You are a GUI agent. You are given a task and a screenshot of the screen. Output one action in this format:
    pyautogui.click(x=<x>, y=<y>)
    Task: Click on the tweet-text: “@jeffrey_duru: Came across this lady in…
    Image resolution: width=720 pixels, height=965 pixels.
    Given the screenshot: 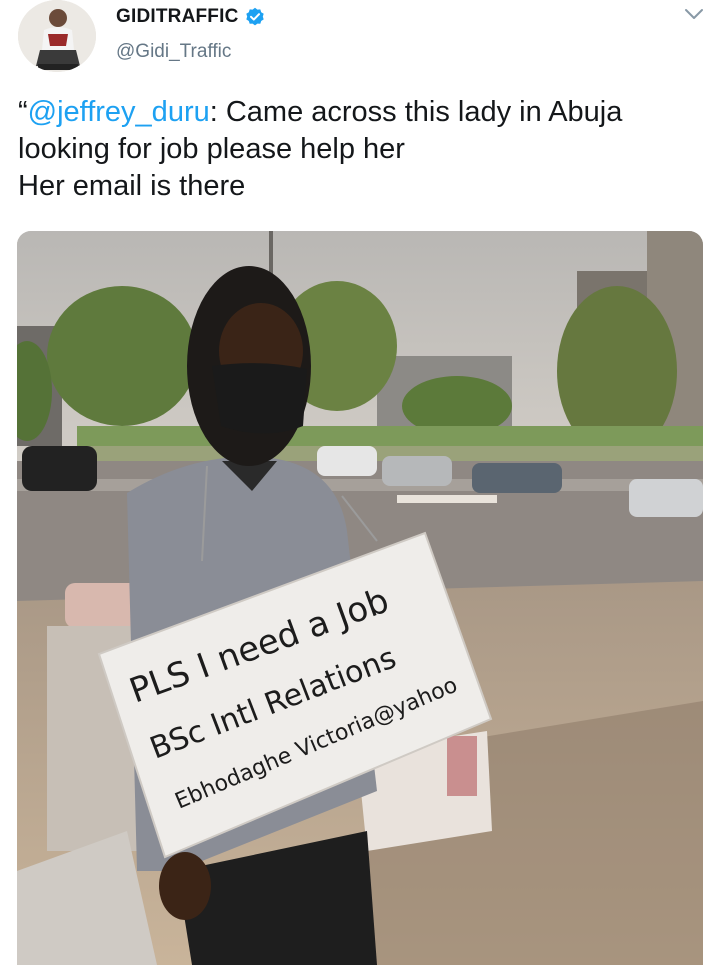 What is the action you would take?
    pyautogui.click(x=358, y=149)
    